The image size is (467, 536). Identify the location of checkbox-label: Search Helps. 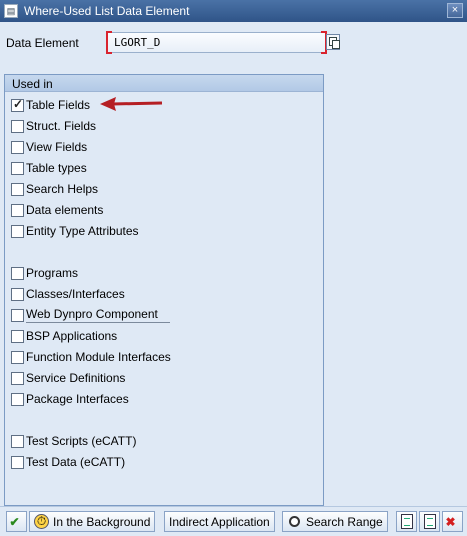
(62, 189).